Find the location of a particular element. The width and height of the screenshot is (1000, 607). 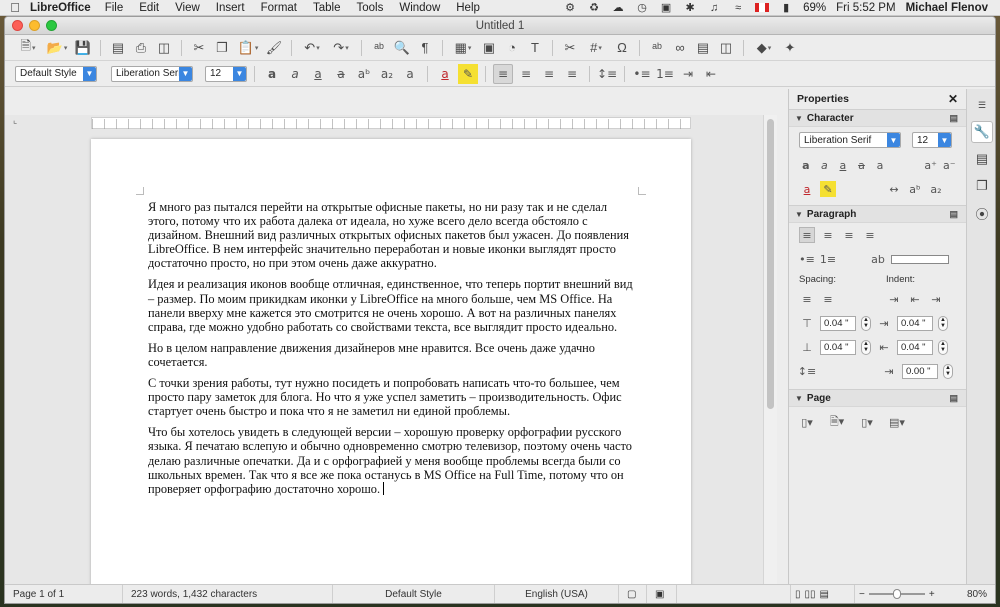

new-document-icon: 🗎 ▾ is located at coordinates (28, 48).